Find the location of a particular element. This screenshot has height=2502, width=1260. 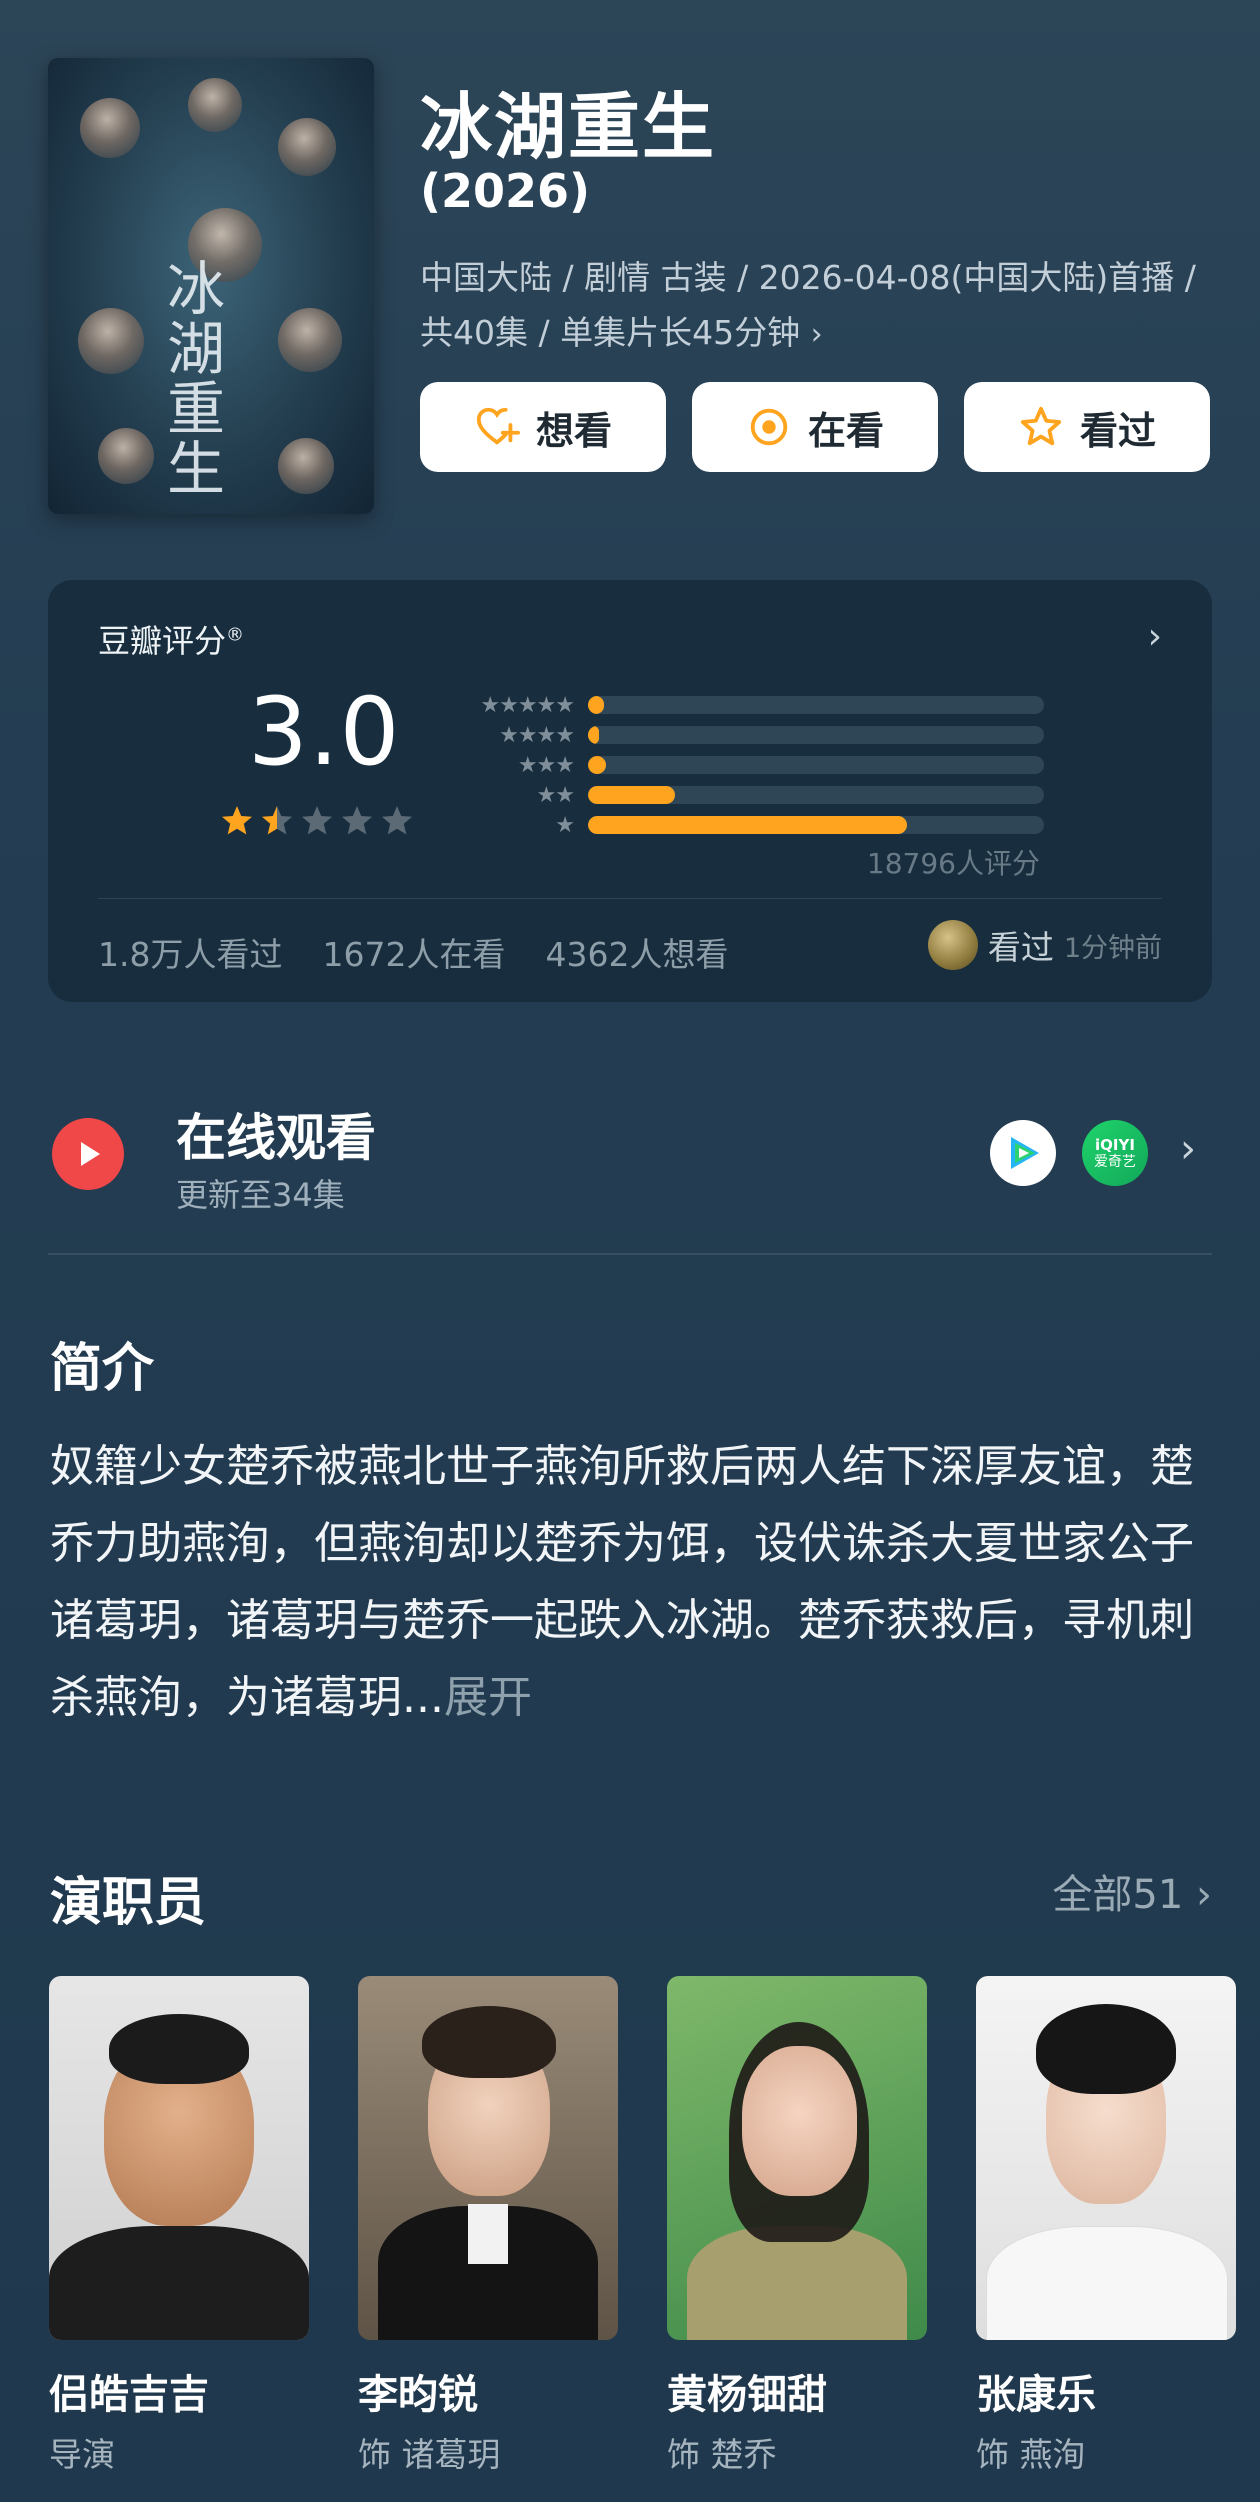

distribution-stars: ★★★★ is located at coordinates (537, 735).